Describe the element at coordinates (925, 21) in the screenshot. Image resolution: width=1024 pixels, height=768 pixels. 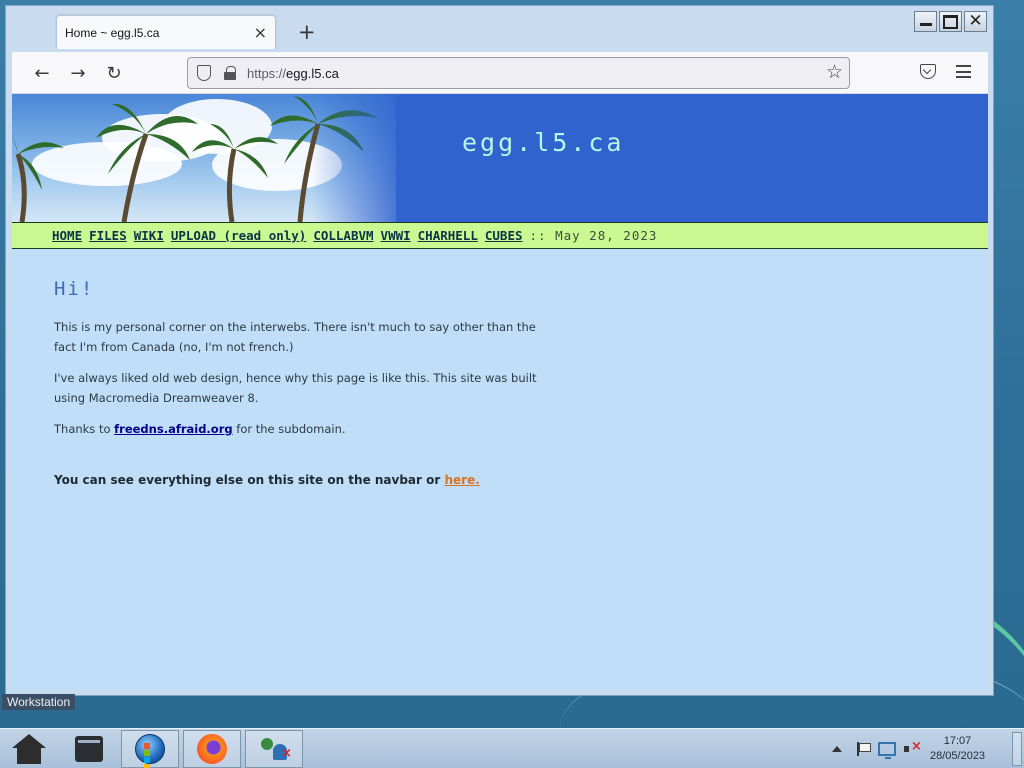
I see `minimize-button` at that location.